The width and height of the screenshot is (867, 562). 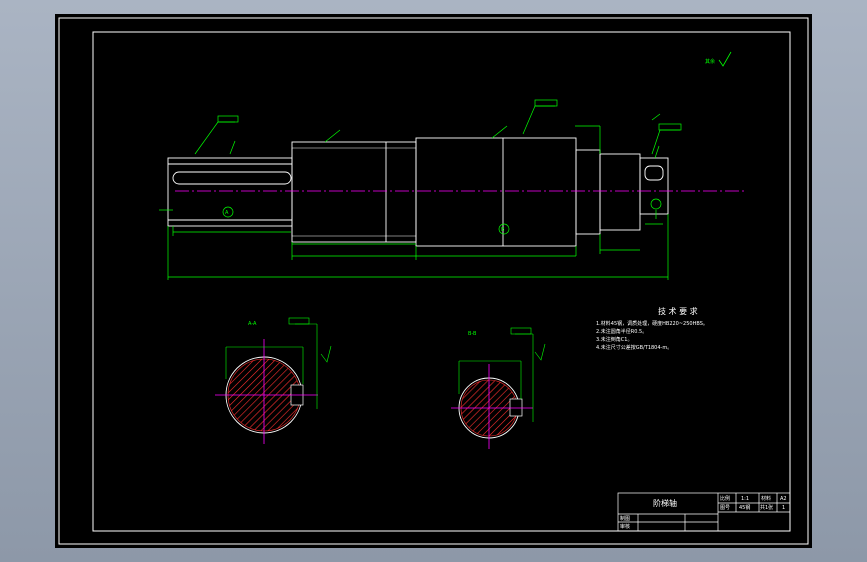 I want to click on title-cell: 制图, so click(x=625, y=518).